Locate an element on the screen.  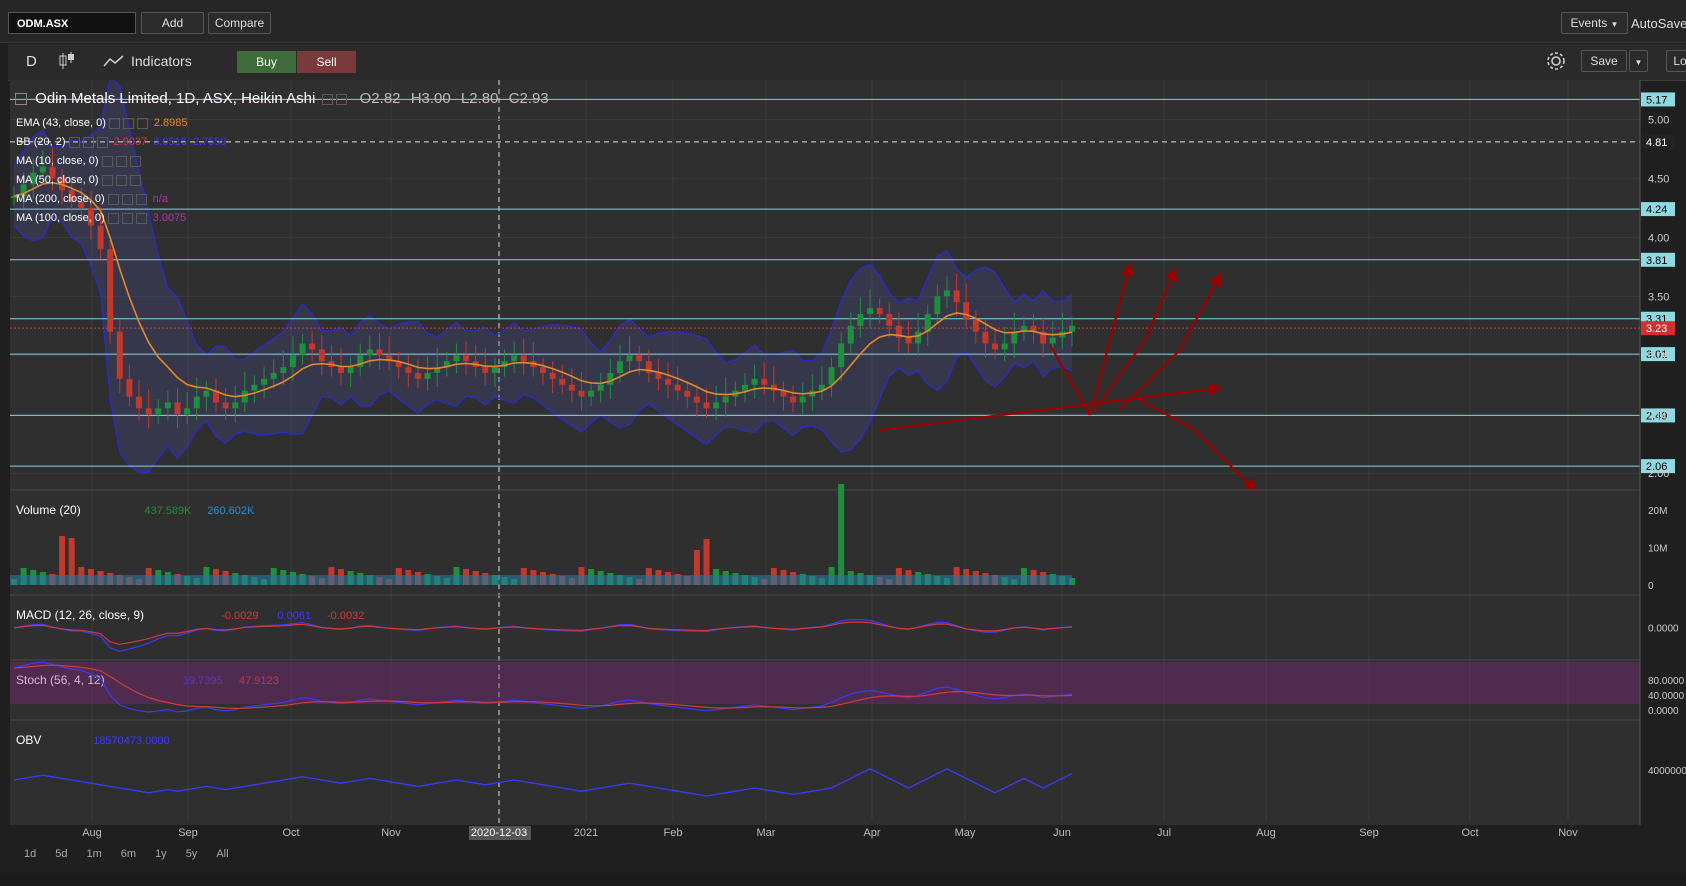
range-1y: 1y is located at coordinates (161, 854).